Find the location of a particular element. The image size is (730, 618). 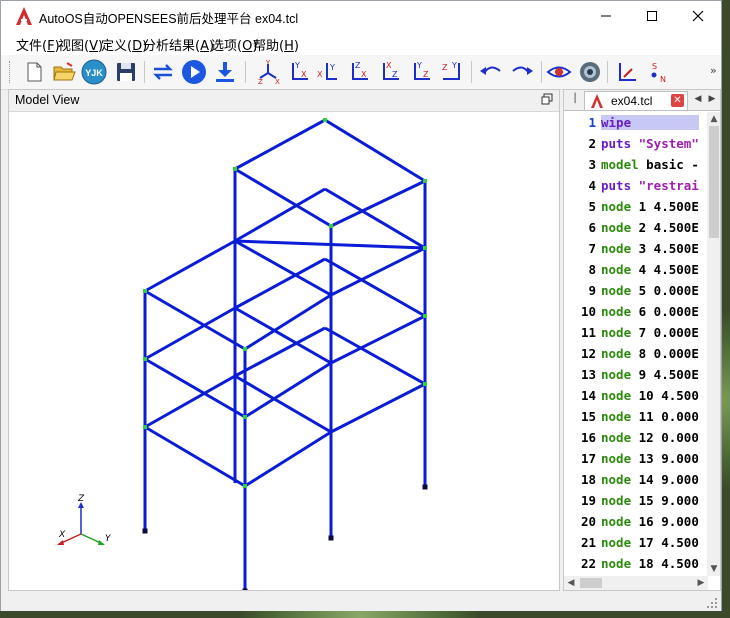

tab-list-button: ▕ is located at coordinates (572, 99).